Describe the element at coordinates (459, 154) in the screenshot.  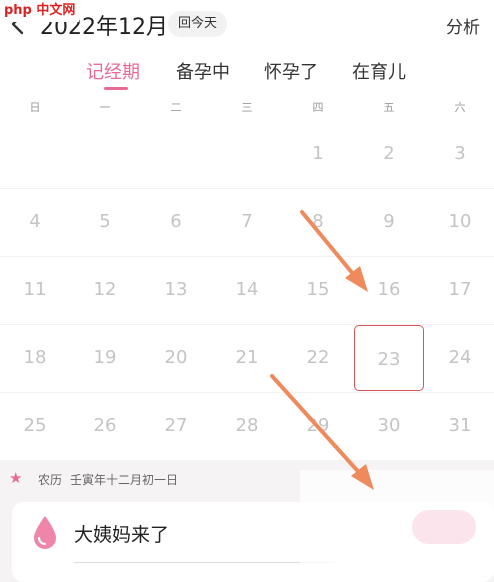
I see `calendar-day: 3` at that location.